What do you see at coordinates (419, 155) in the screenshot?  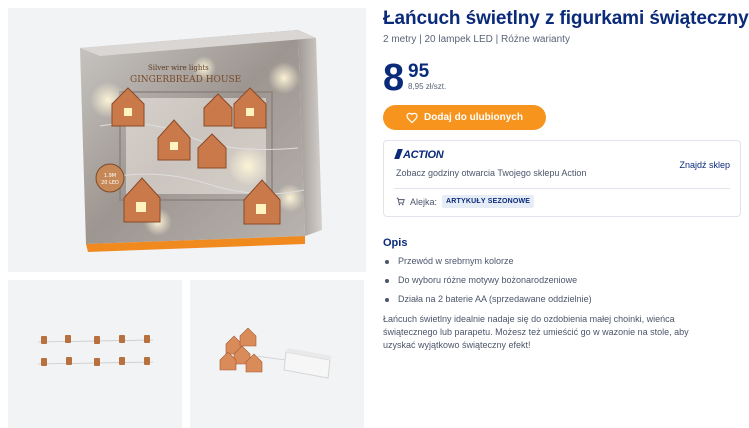 I see `action-logo: ACTION` at bounding box center [419, 155].